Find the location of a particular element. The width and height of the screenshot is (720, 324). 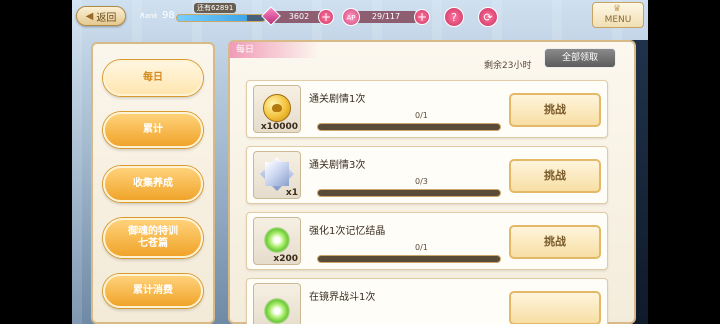

task-title: 通关剧情1次 is located at coordinates (337, 99).